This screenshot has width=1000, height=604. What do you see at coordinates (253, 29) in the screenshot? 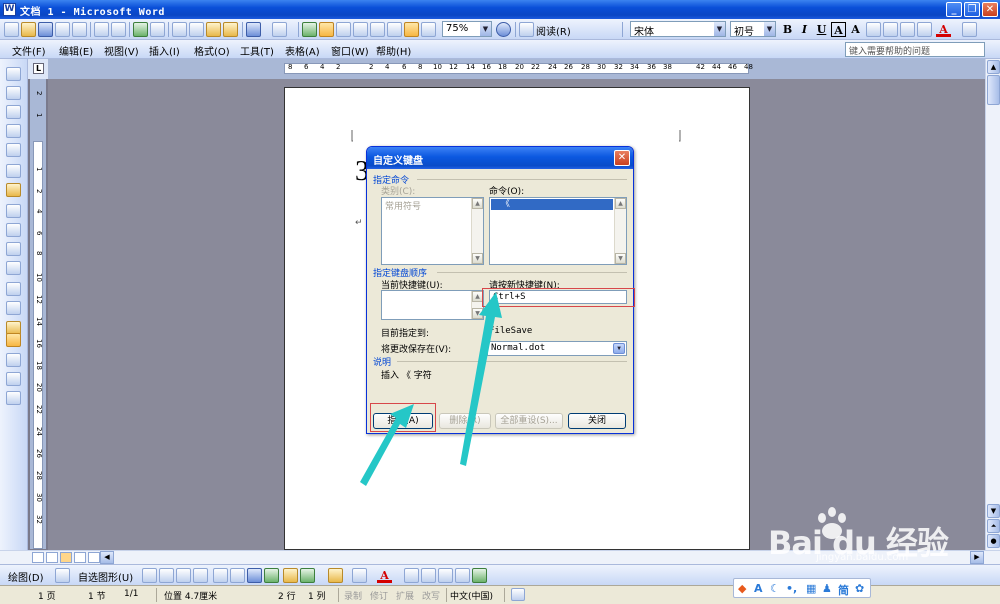
I see `undo-icon` at bounding box center [253, 29].